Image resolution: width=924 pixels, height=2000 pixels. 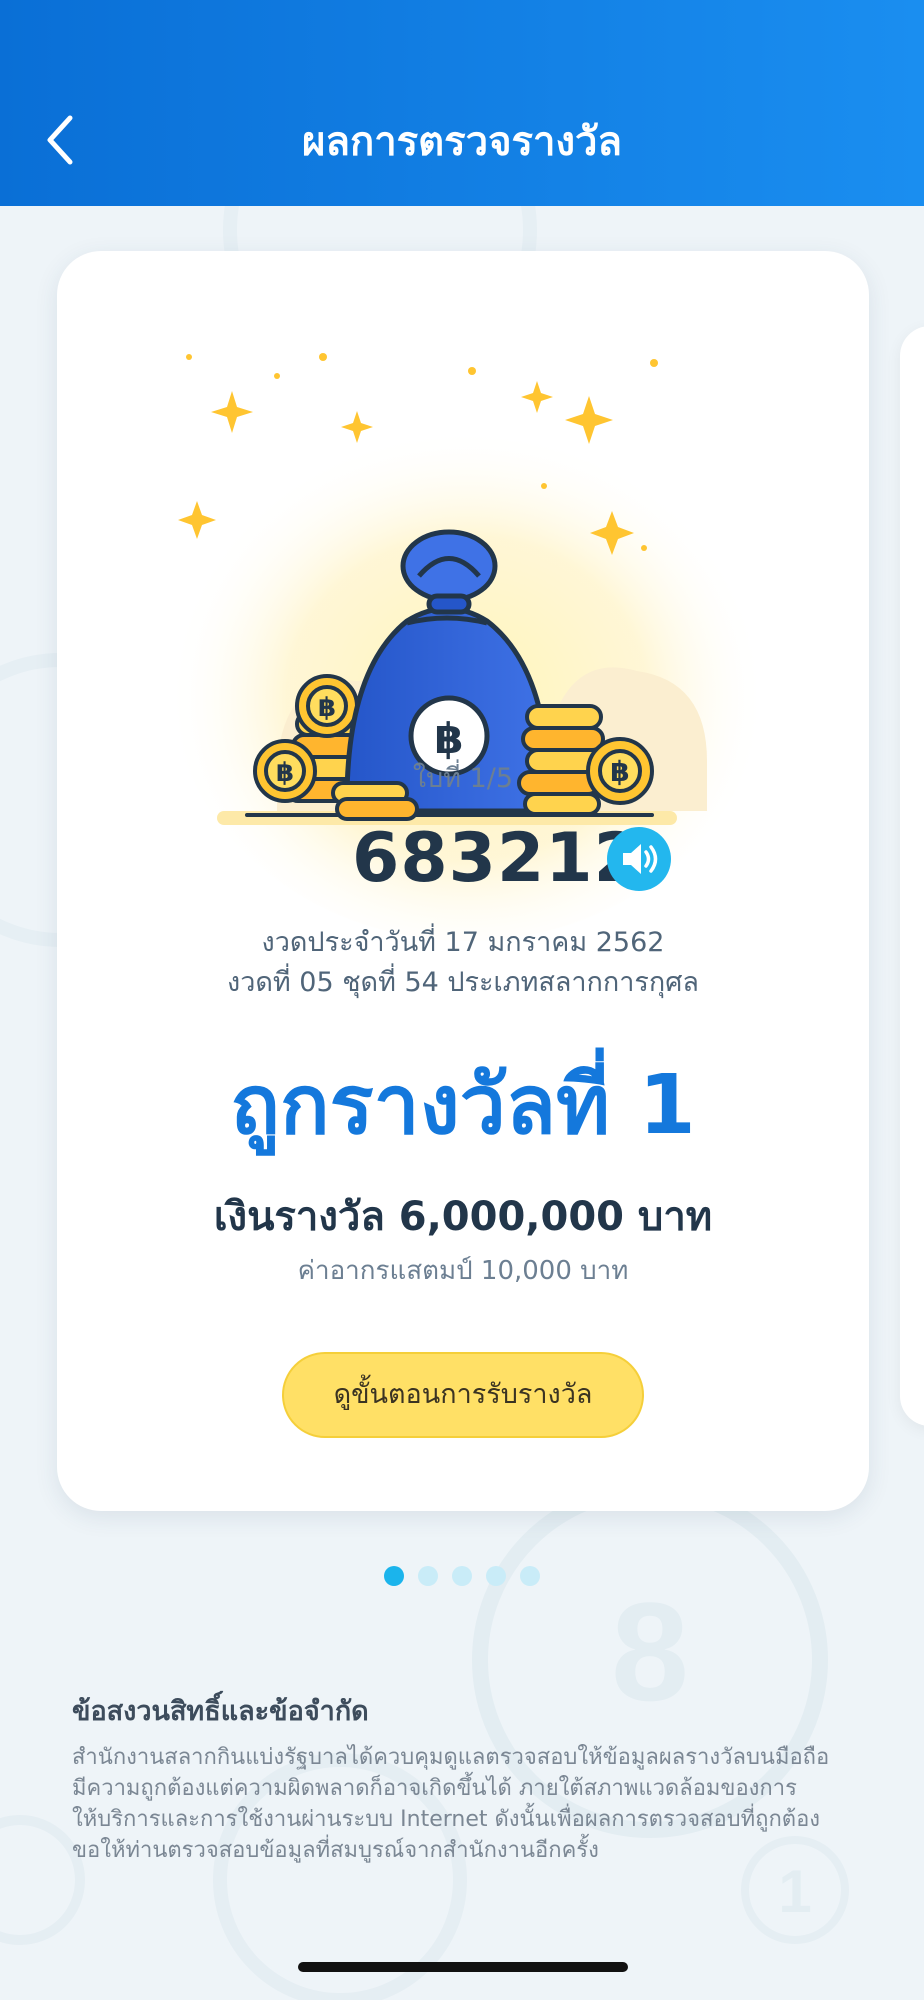 I want to click on svg-text: 1, so click(x=794, y=1891).